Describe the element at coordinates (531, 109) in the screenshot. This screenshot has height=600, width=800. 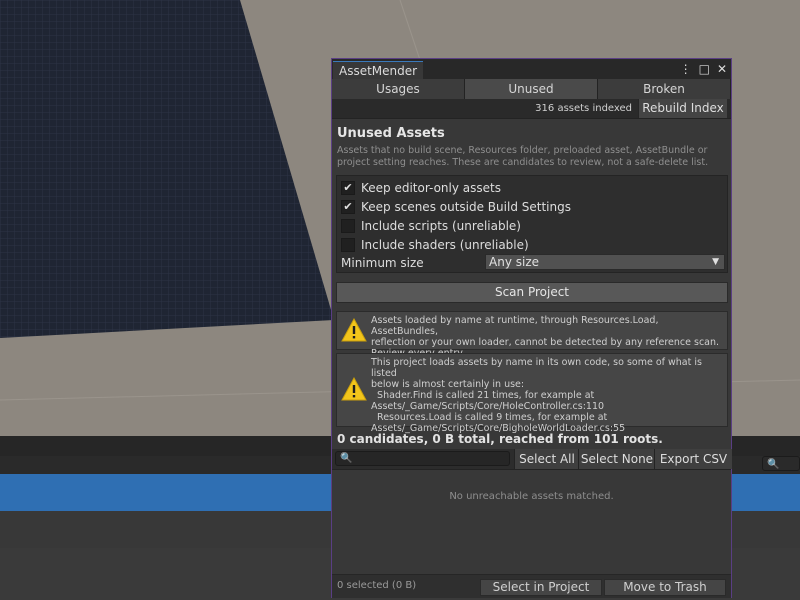
I see `index-toolbar: 316 assets indexed Rebuild Index` at that location.